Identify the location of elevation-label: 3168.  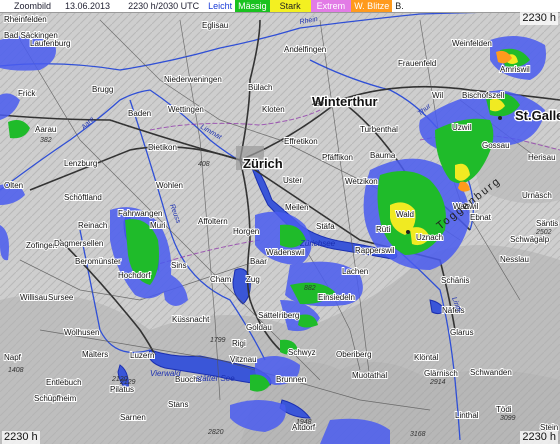
(418, 434).